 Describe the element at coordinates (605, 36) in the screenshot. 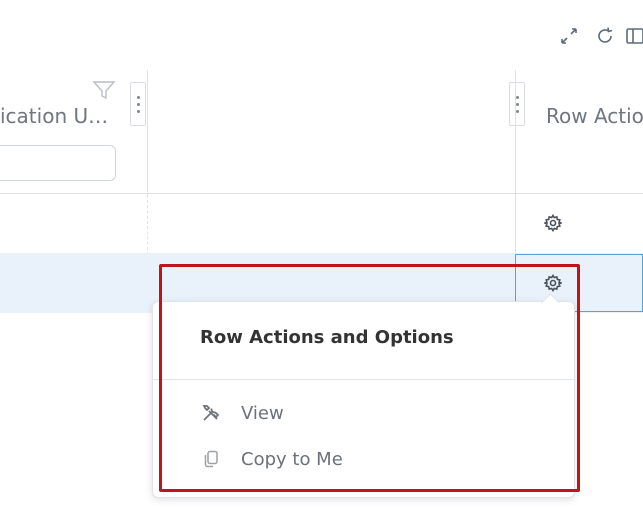

I see `refresh-icon` at that location.